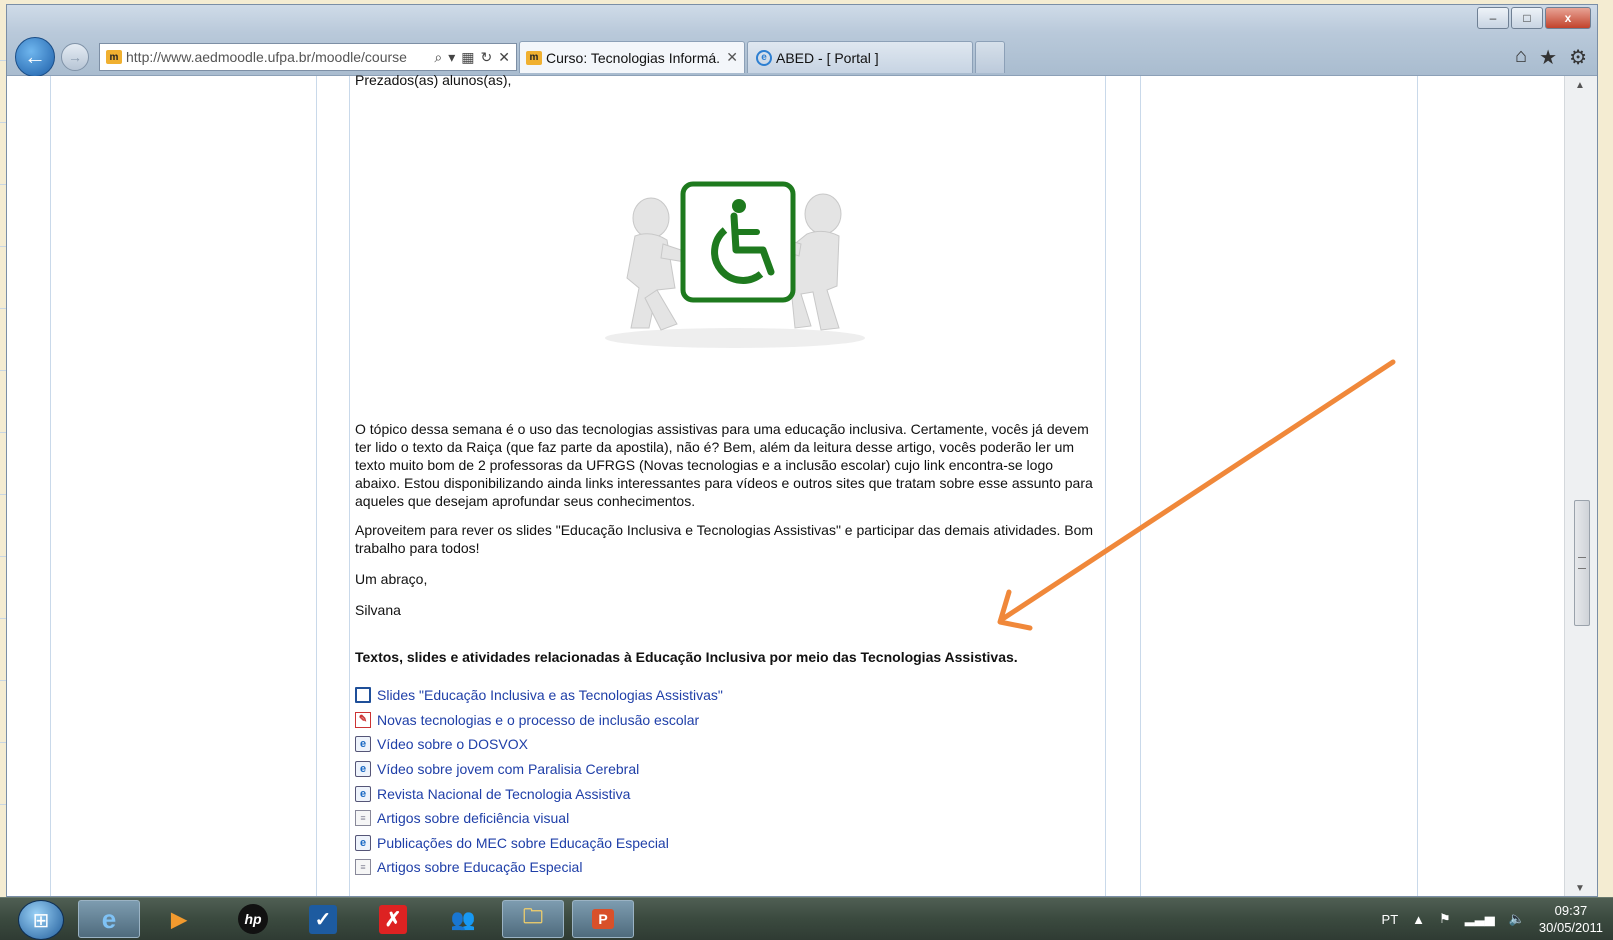 Image resolution: width=1613 pixels, height=940 pixels. I want to click on internet-explorer-icon: e, so click(109, 919).